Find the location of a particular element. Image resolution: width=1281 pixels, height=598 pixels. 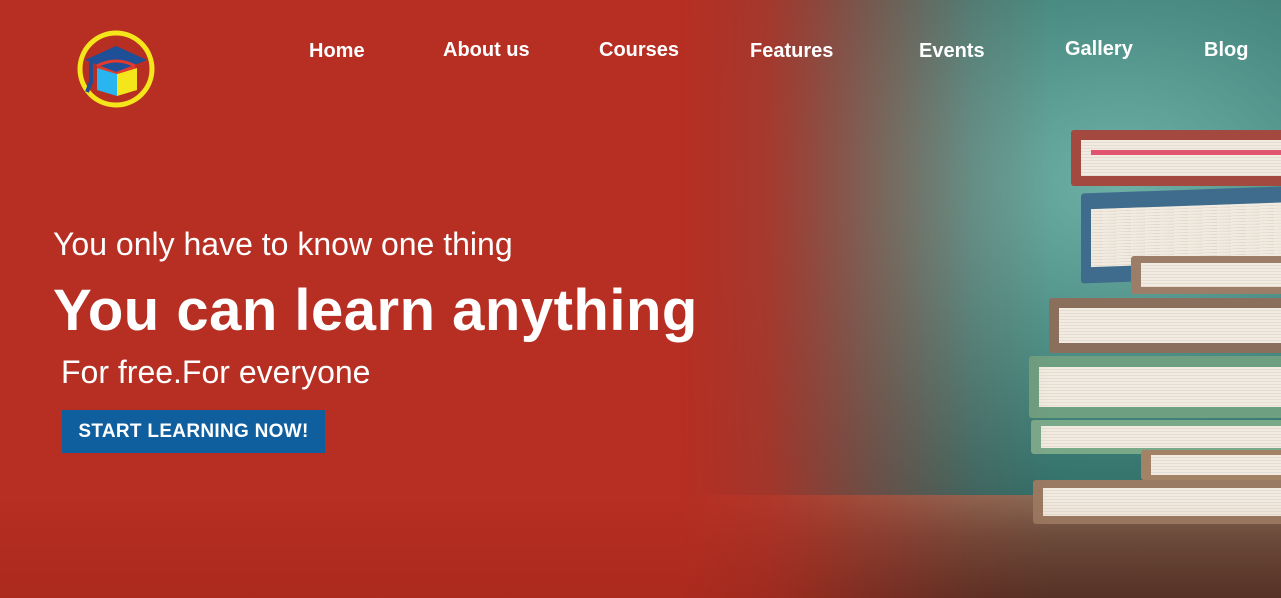

nav-events-link: Events is located at coordinates (952, 51).